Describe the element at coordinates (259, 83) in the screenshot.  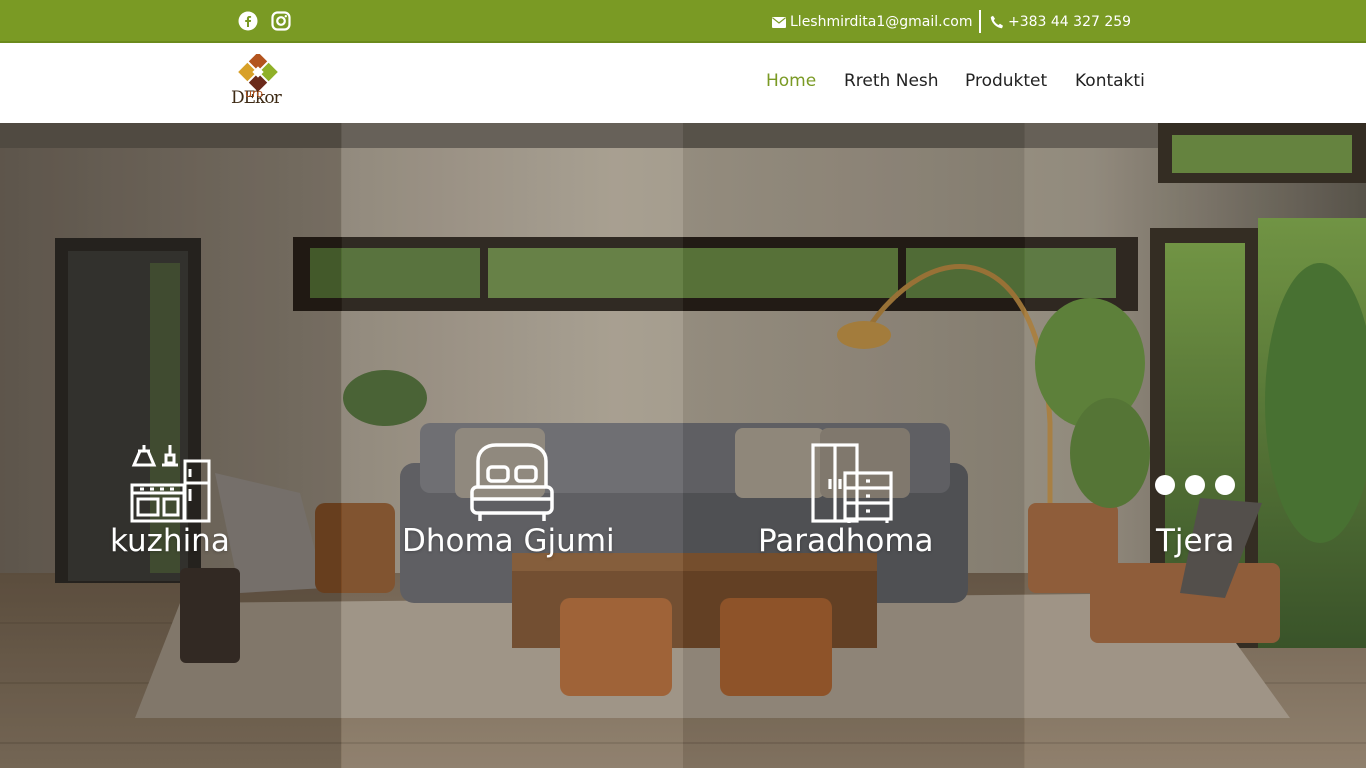
I see `site-logo: DEkor uro` at that location.